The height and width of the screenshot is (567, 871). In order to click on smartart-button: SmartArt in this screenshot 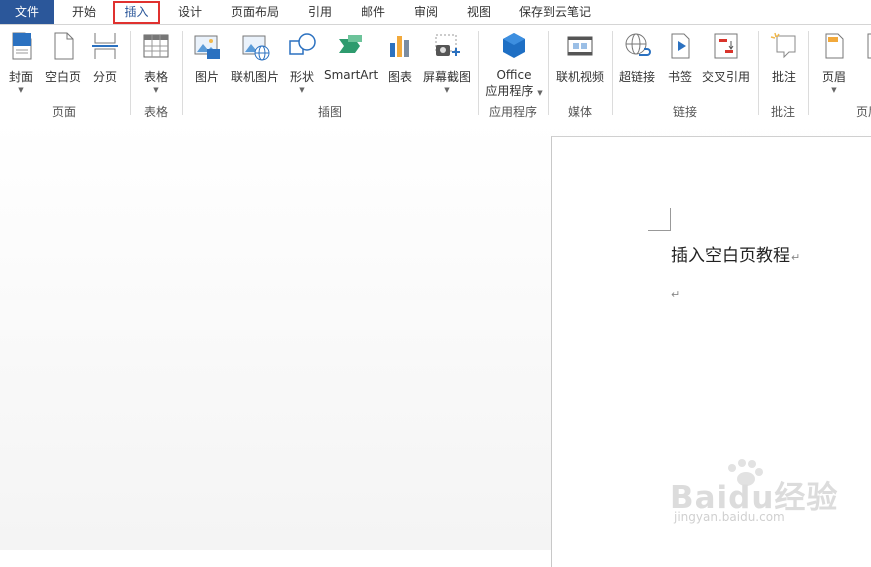, I will do `click(351, 64)`.